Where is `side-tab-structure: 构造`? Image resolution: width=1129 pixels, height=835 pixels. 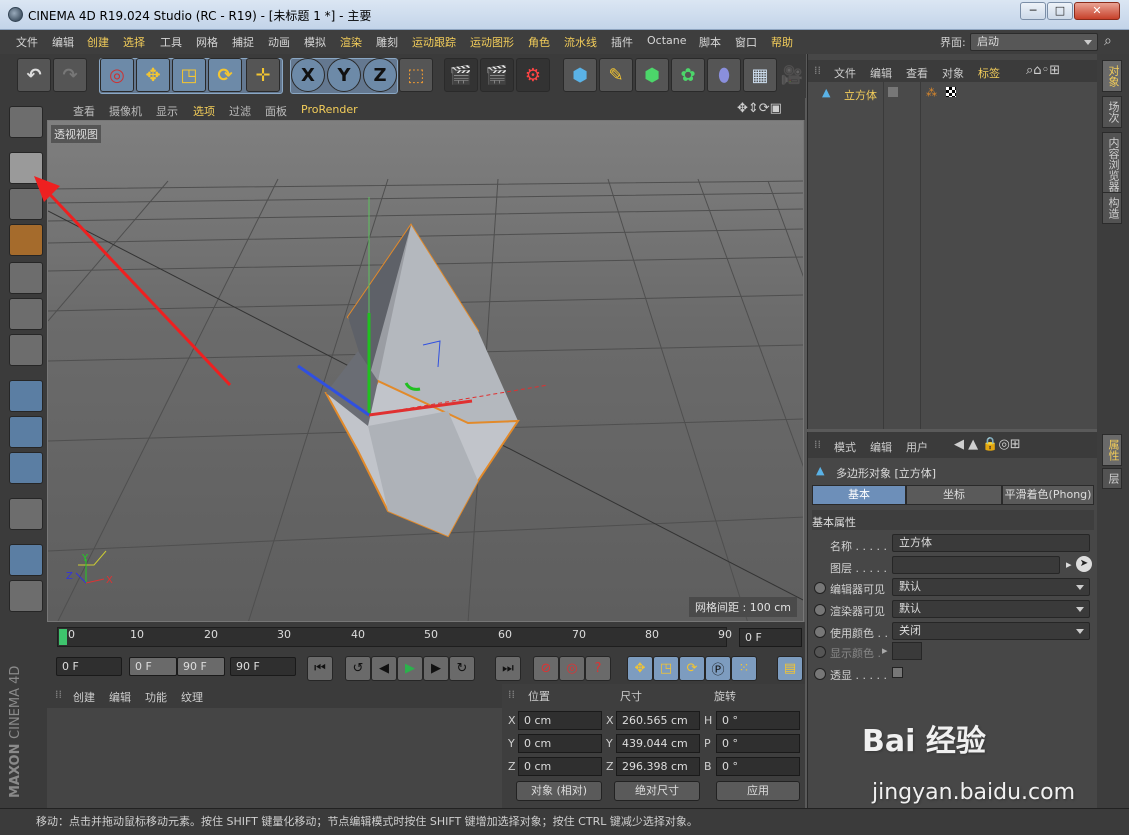
side-tab-structure: 构造 is located at coordinates (1112, 208).